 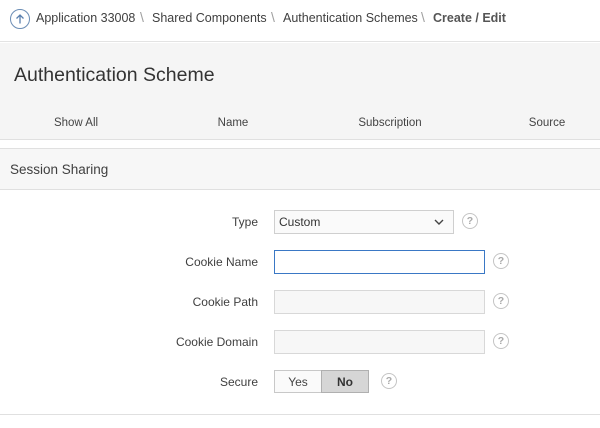 I want to click on region-tabs: Show All Name Subscription Source, so click(x=300, y=123).